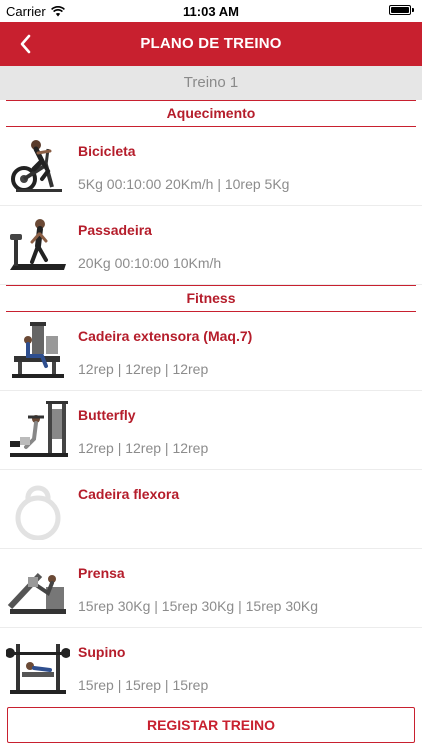  I want to click on status-right, so click(401, 10).